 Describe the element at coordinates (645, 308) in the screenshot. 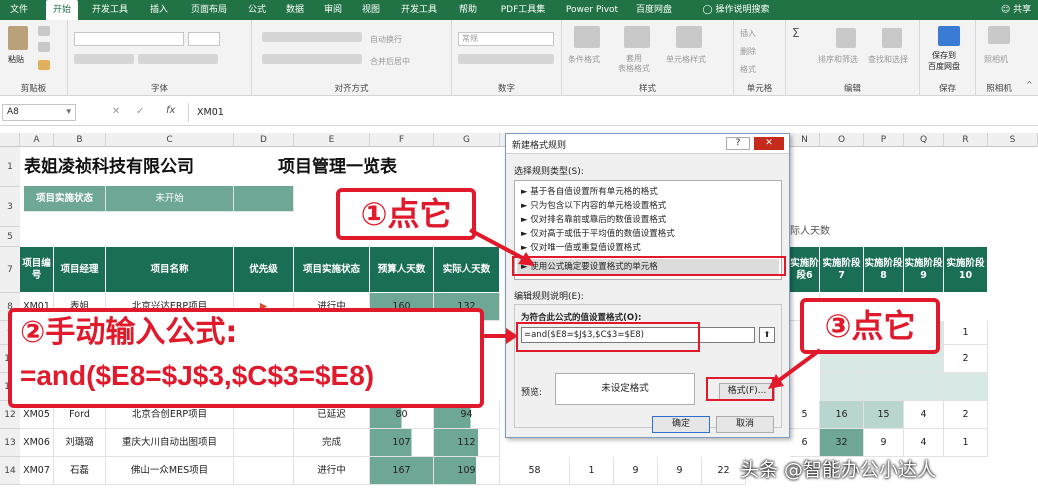

I see `arrow-overlay` at that location.